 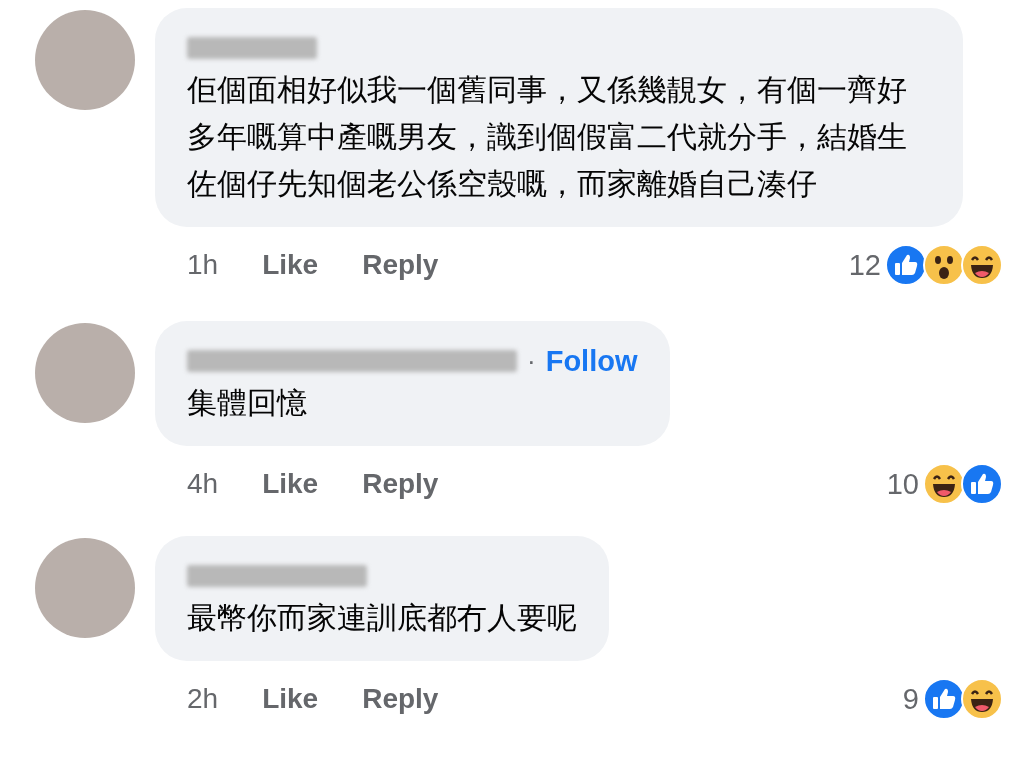 I want to click on comment-text: 佢個面相好似我一個舊同事，又係幾靚女，有個一齊好多年嘅算中產嘅男友，識到個假富二代就分手，結婚生佐個仔先知個老公係空殼嘅，而家離婚自己湊仔, so click(x=547, y=137).